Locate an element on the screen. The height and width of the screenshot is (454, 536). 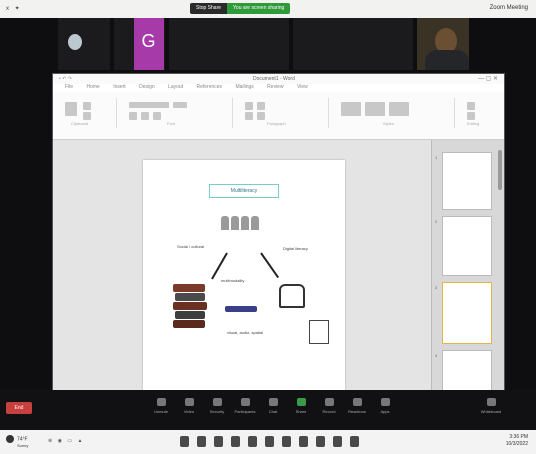
powerpoint-icon is located at coordinates (354, 441).